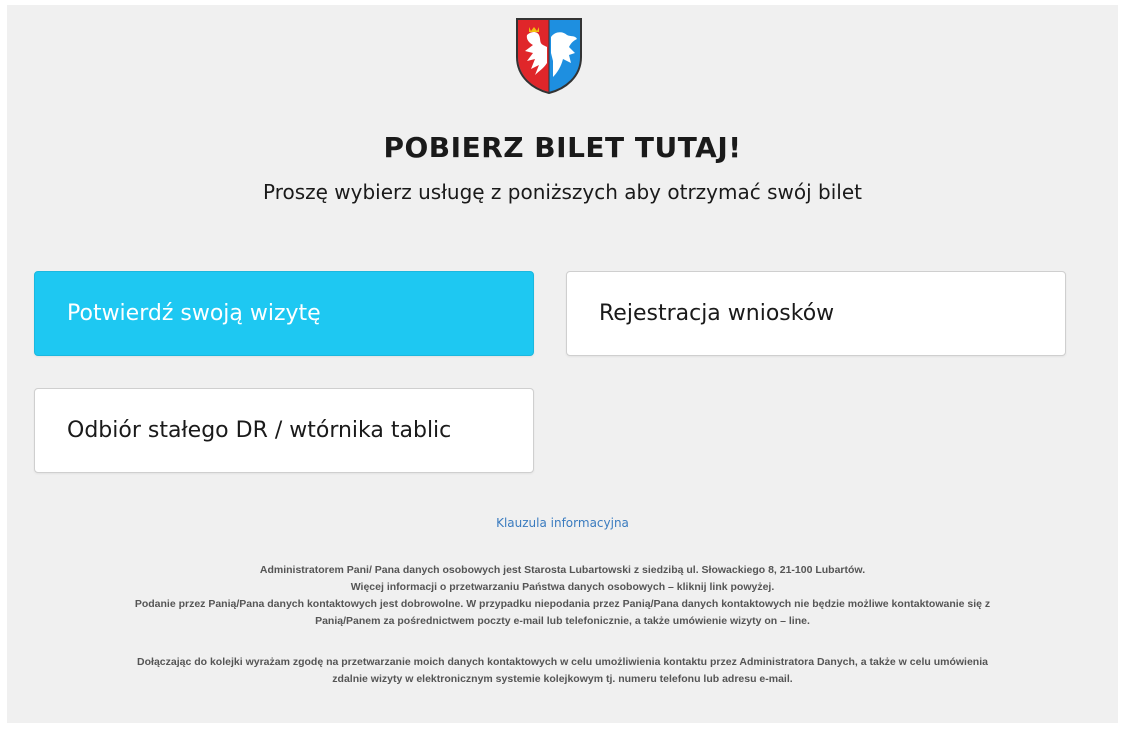 Image resolution: width=1124 pixels, height=729 pixels. I want to click on application-registration-label: Rejestracja wniosków, so click(717, 313).